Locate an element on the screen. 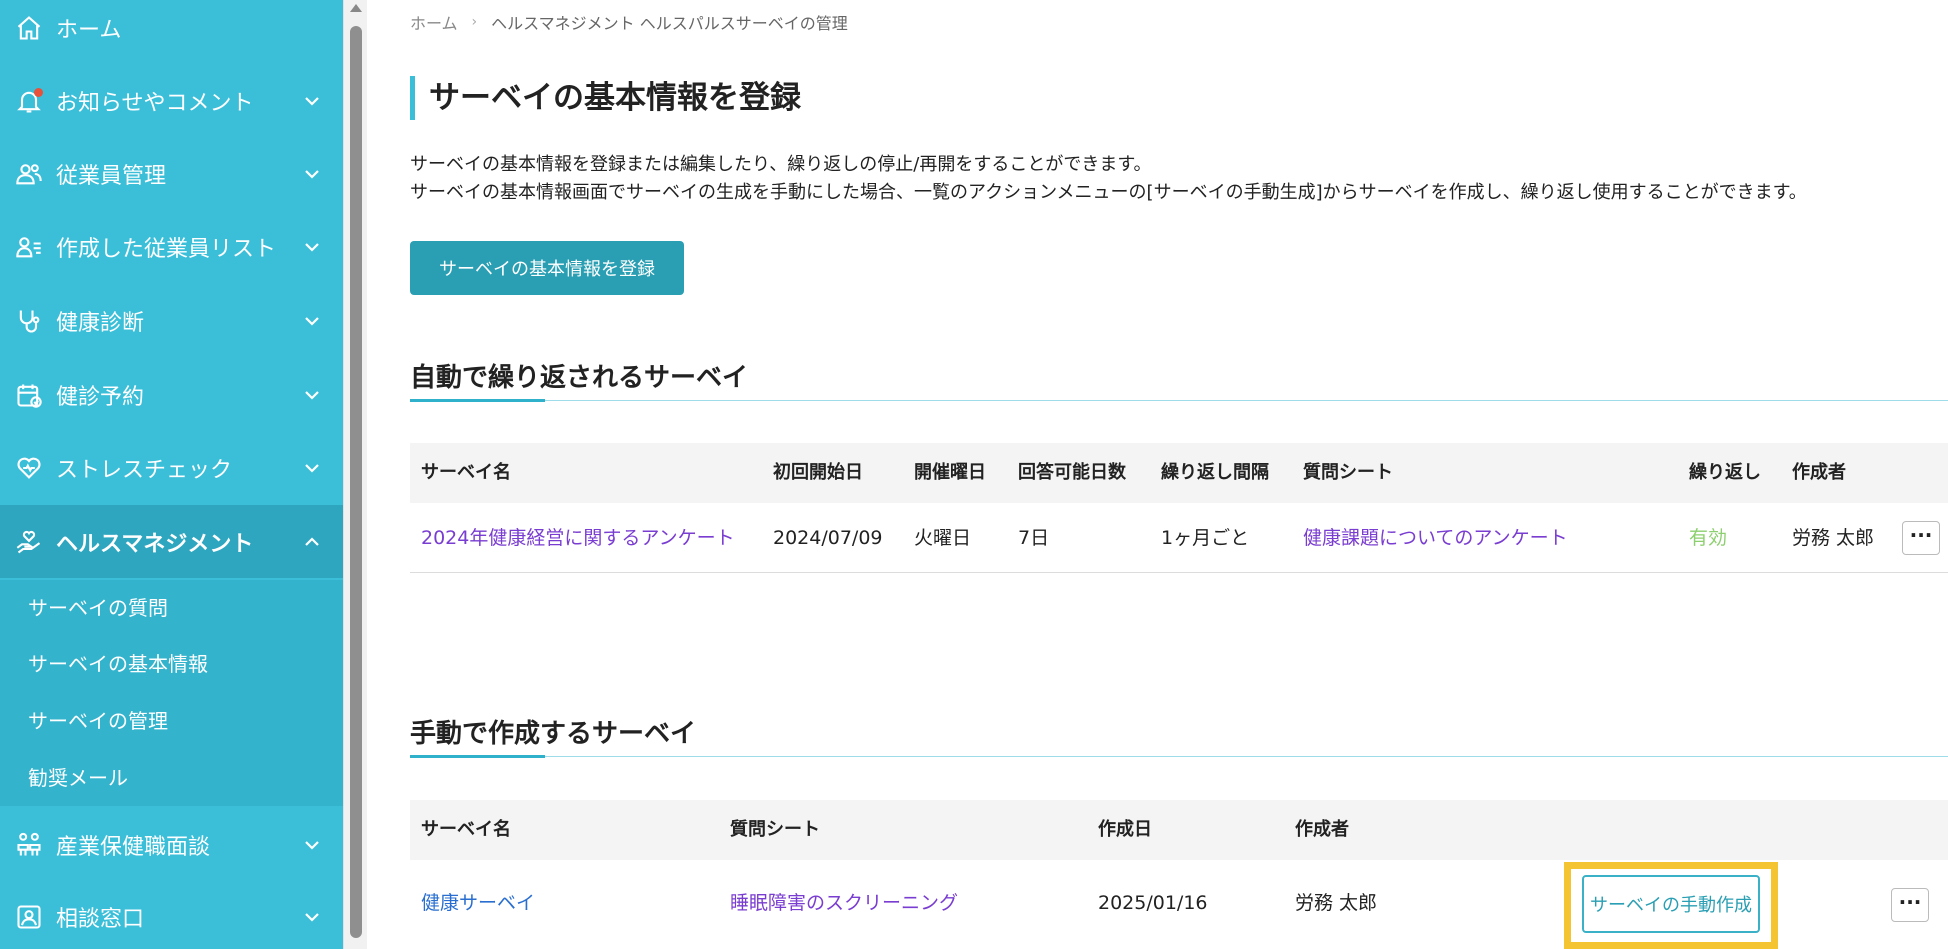  nav-label: ストレスチェック is located at coordinates (144, 470).